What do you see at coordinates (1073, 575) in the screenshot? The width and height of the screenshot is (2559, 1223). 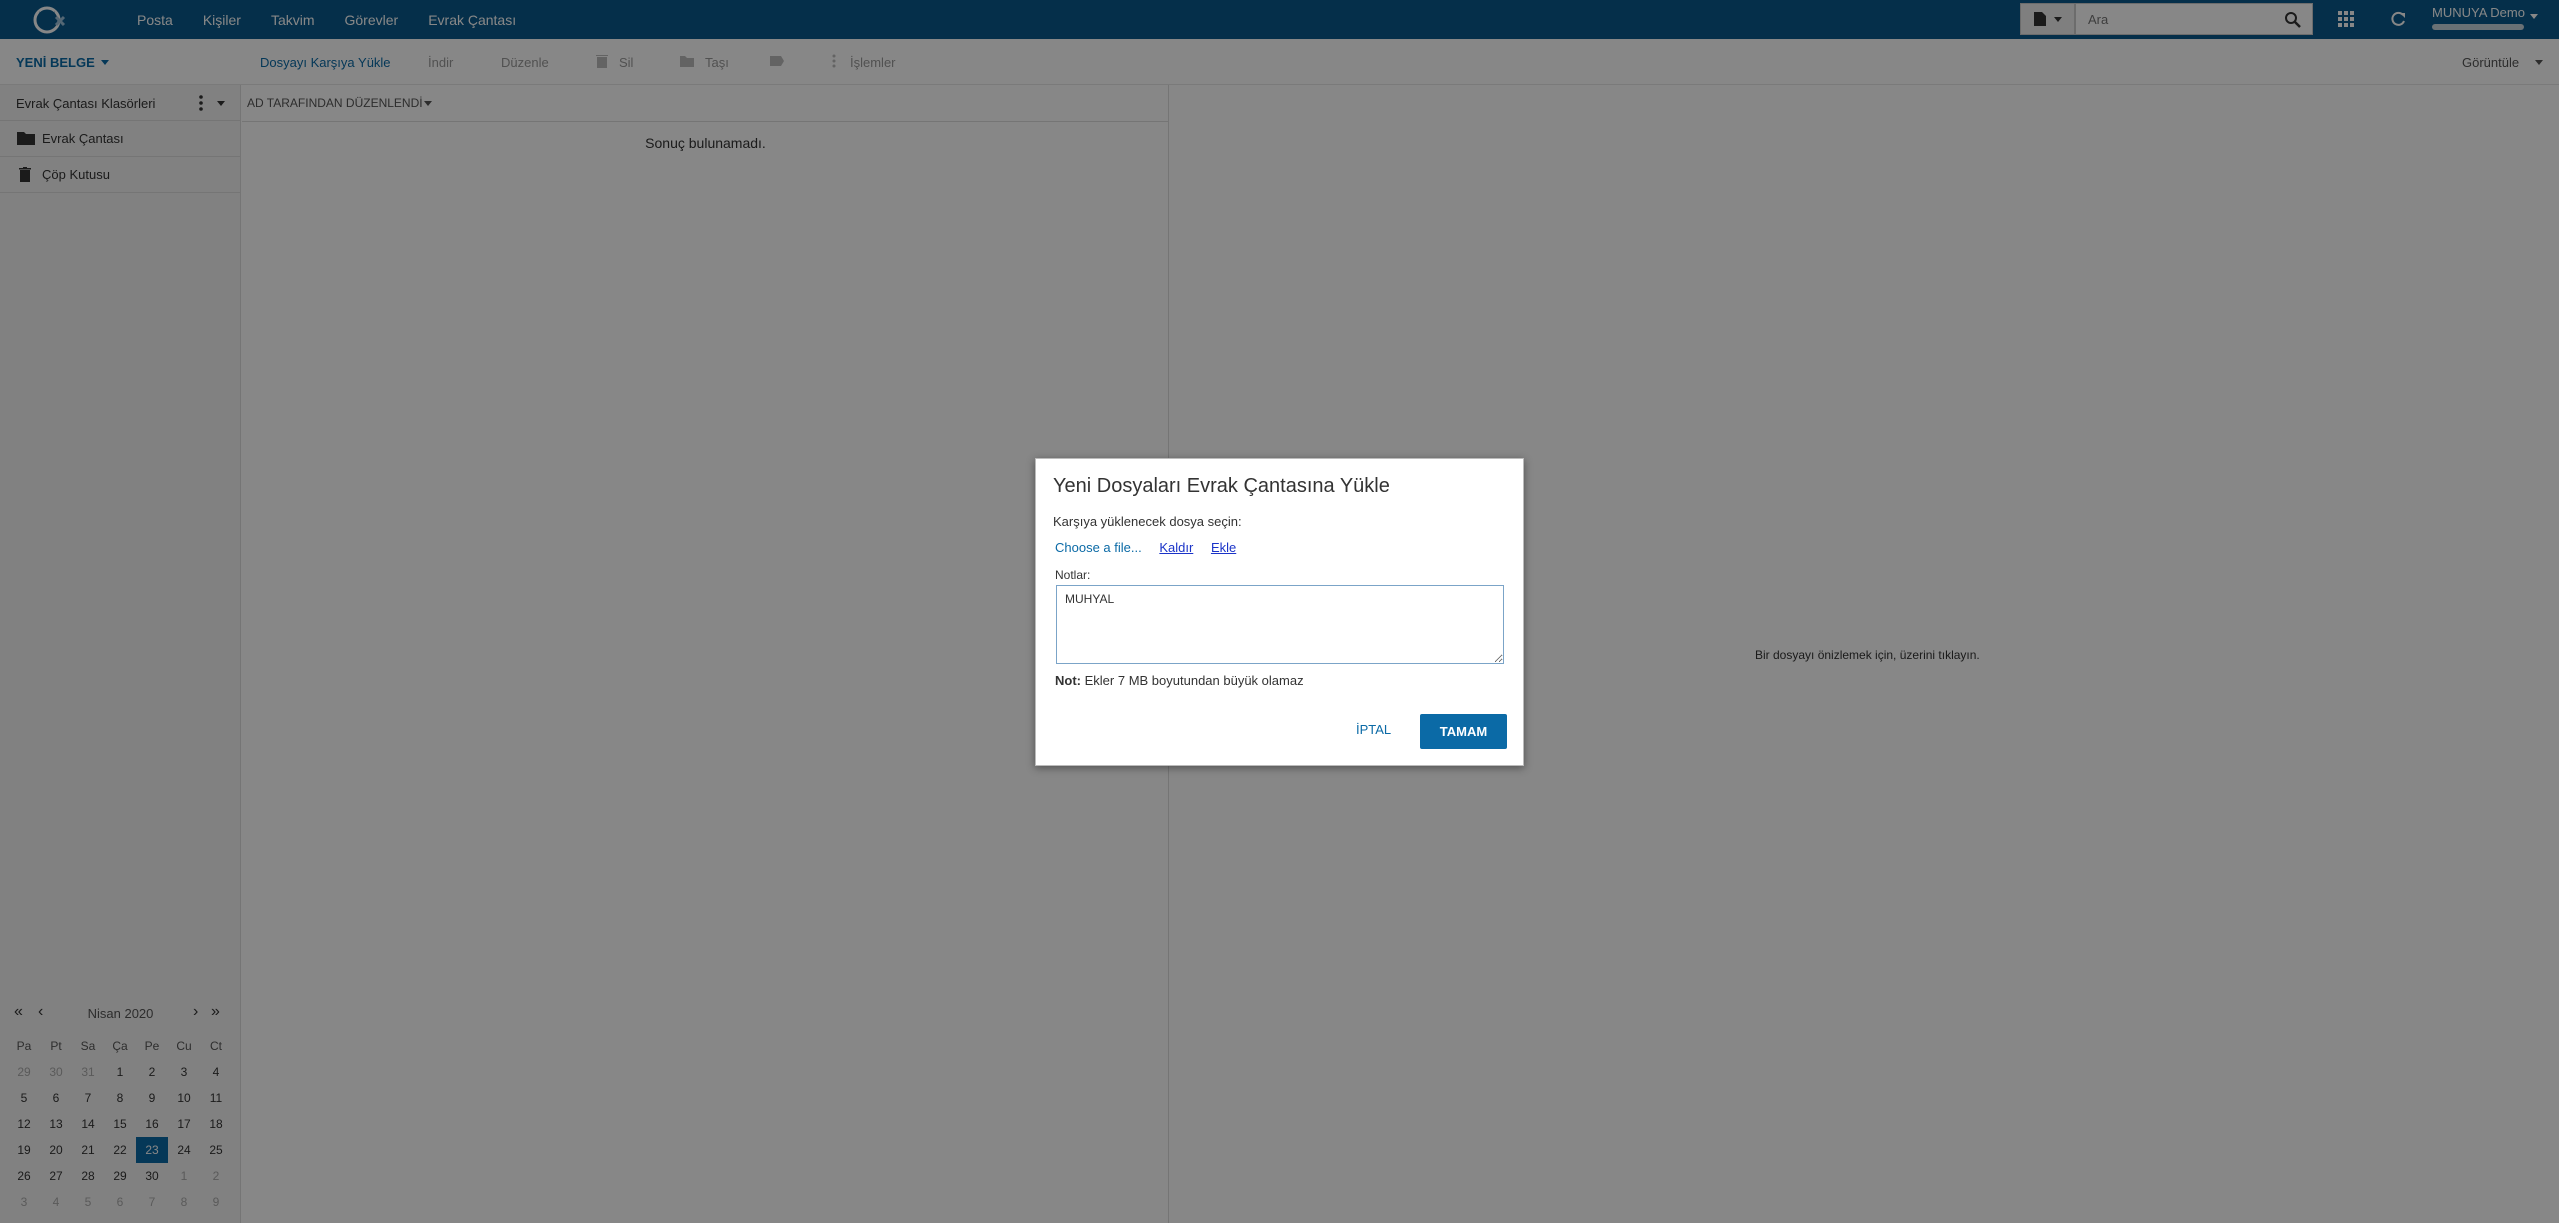 I see `notes-label: Notlar:` at bounding box center [1073, 575].